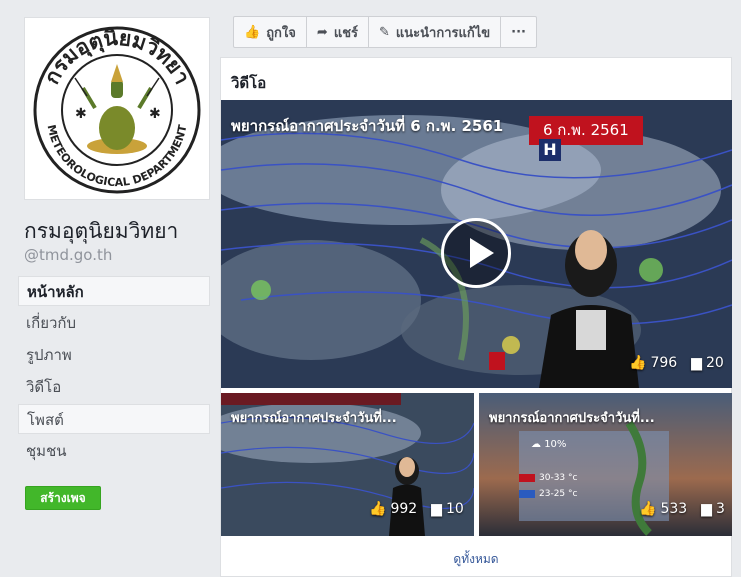  I want to click on suggest-edit-button: ✎ แนะนำการแก้ไข, so click(435, 32).